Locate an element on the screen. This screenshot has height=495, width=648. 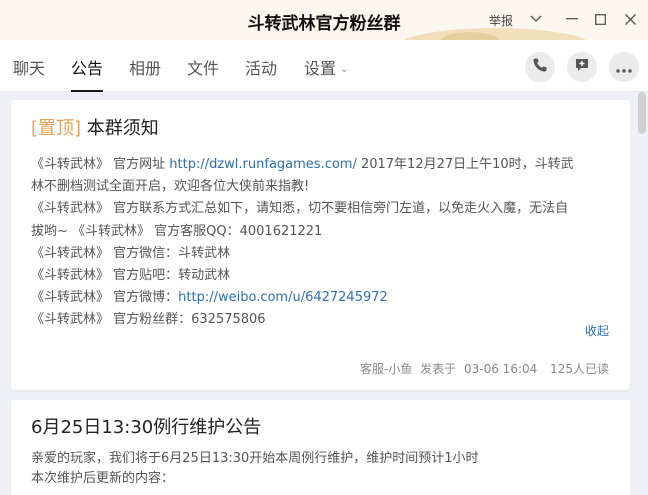
add-notice-icon is located at coordinates (582, 67).